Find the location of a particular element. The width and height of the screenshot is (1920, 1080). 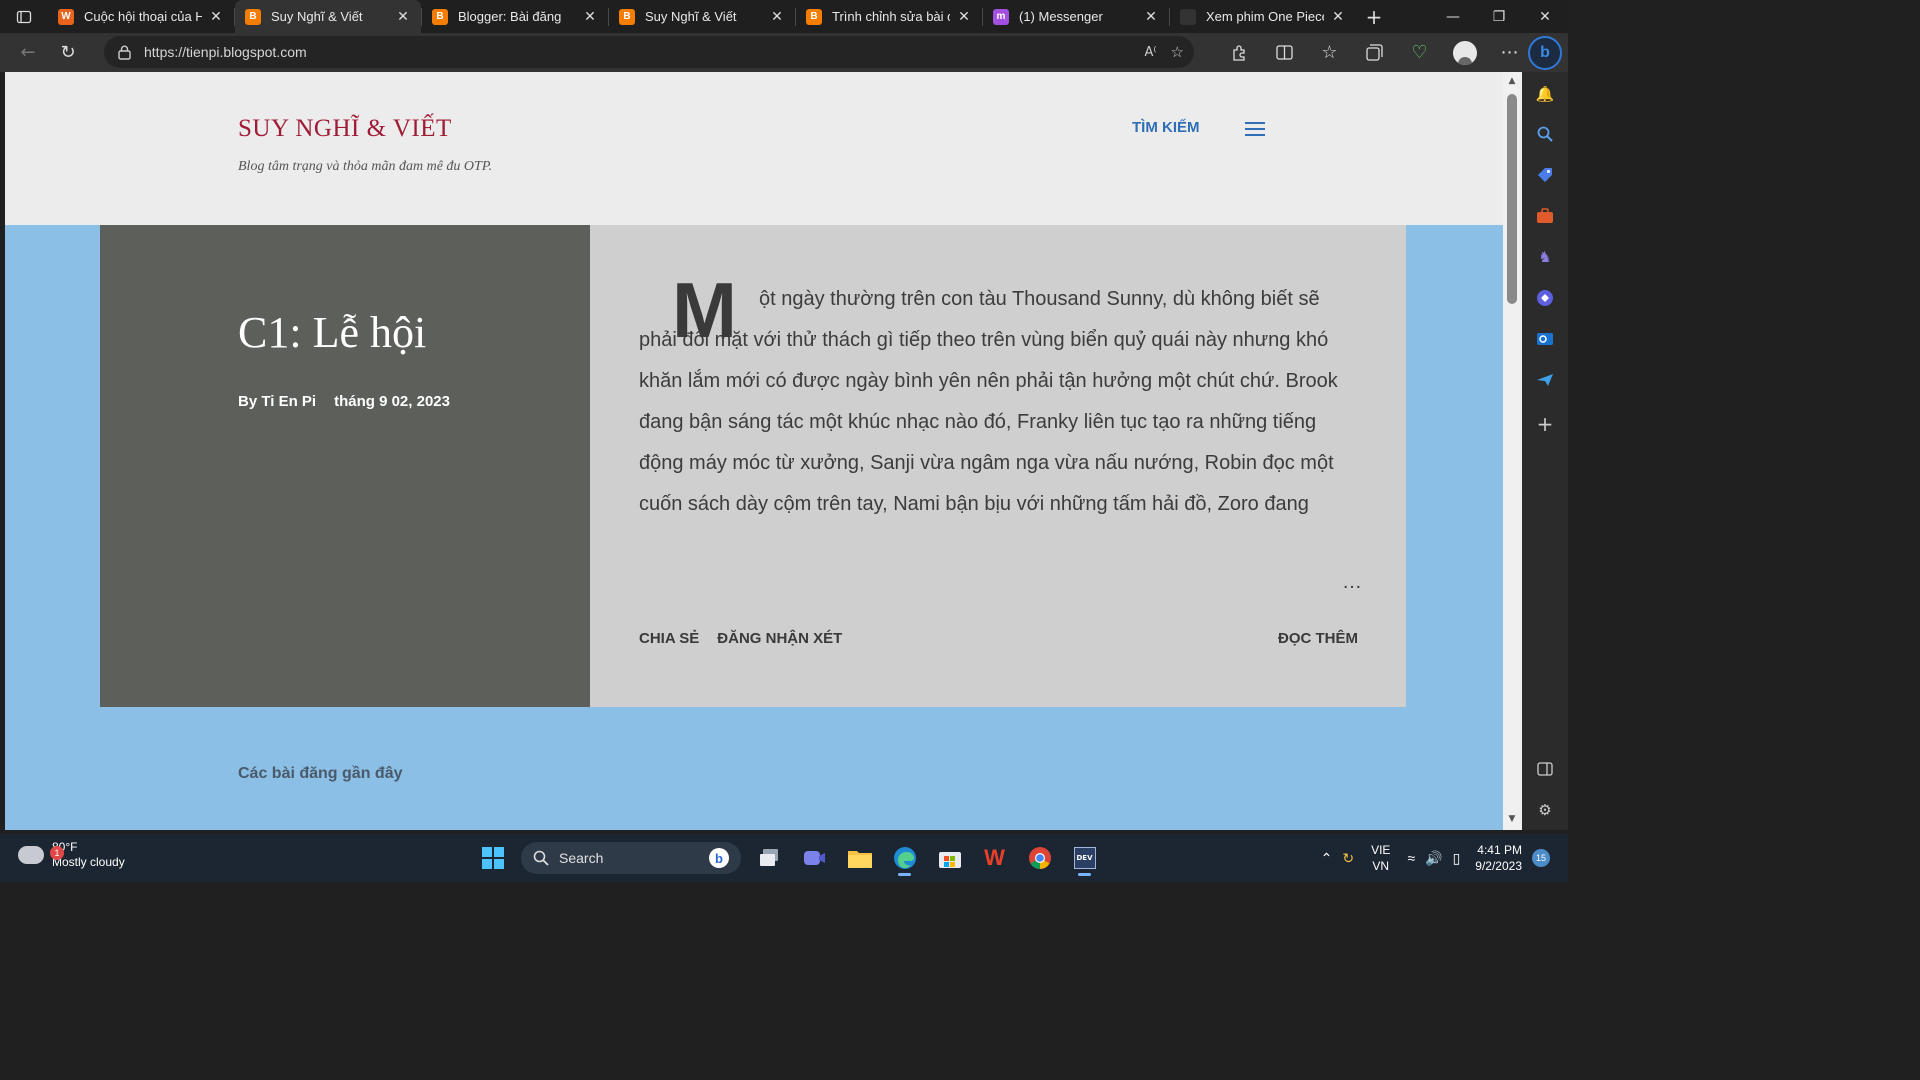

scroll-down-arrow: ▼ is located at coordinates (1512, 819).